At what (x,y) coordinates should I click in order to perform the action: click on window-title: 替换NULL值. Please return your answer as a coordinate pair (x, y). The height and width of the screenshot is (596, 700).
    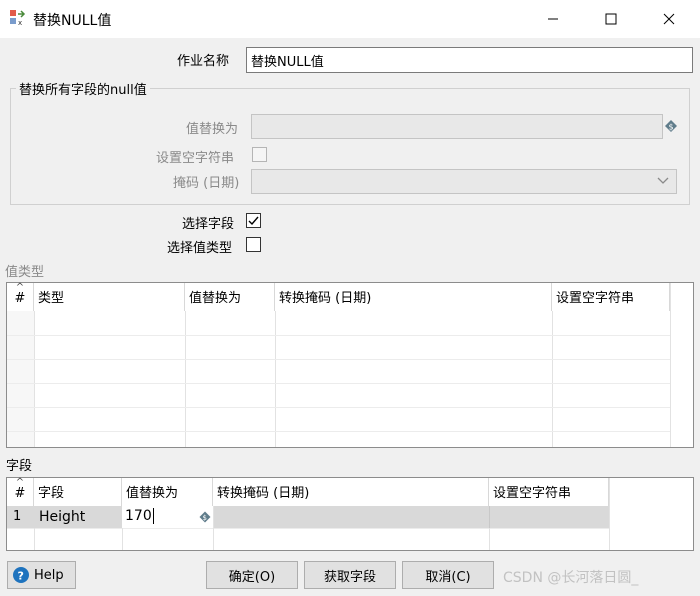
    Looking at the image, I should click on (72, 21).